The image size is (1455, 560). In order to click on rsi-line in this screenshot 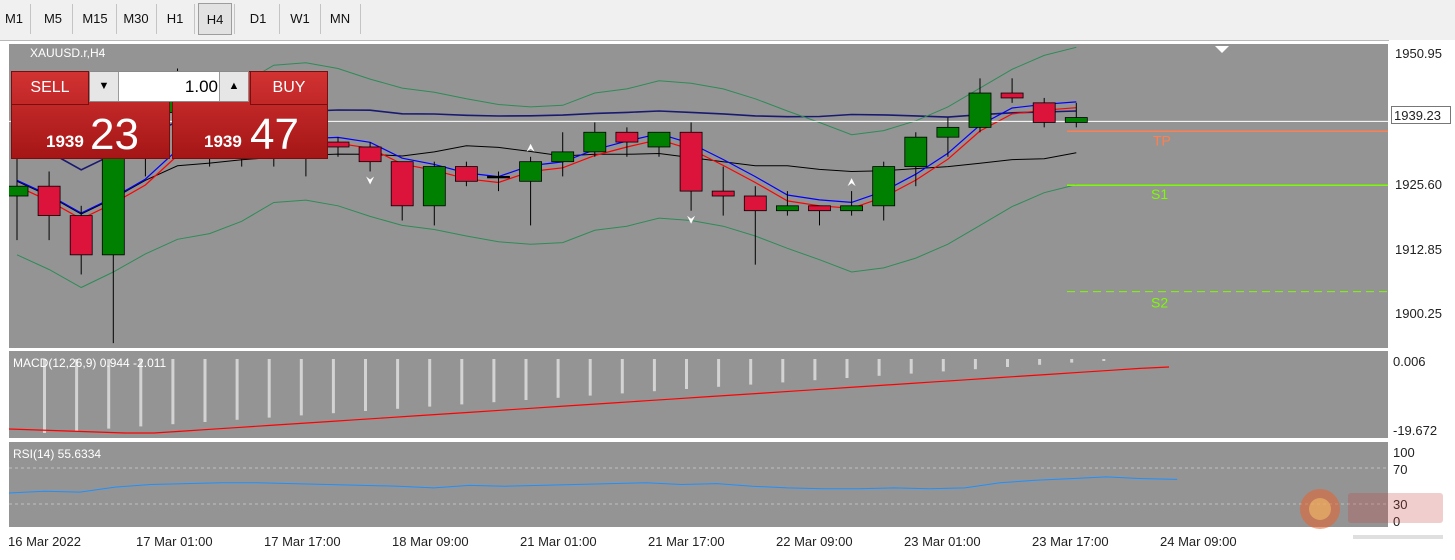, I will do `click(593, 485)`.